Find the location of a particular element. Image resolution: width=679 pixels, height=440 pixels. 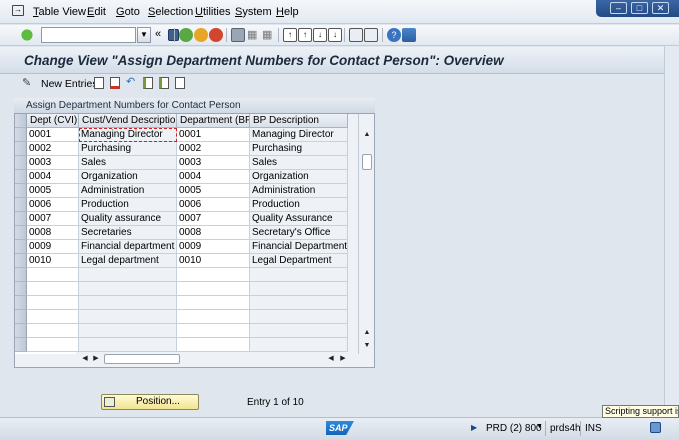

scroll-right-small-icon: ▶ is located at coordinates (96, 359).